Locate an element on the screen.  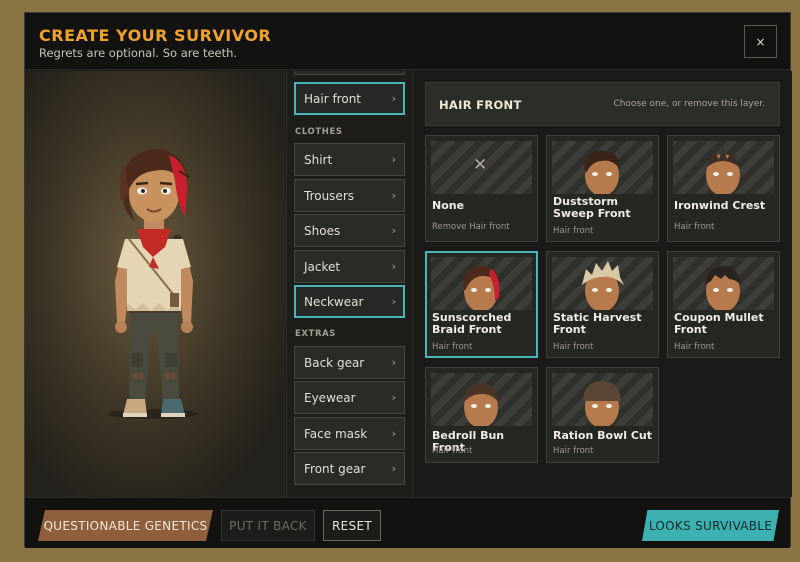
category-item-shoes: Shoes › is located at coordinates (349, 230).